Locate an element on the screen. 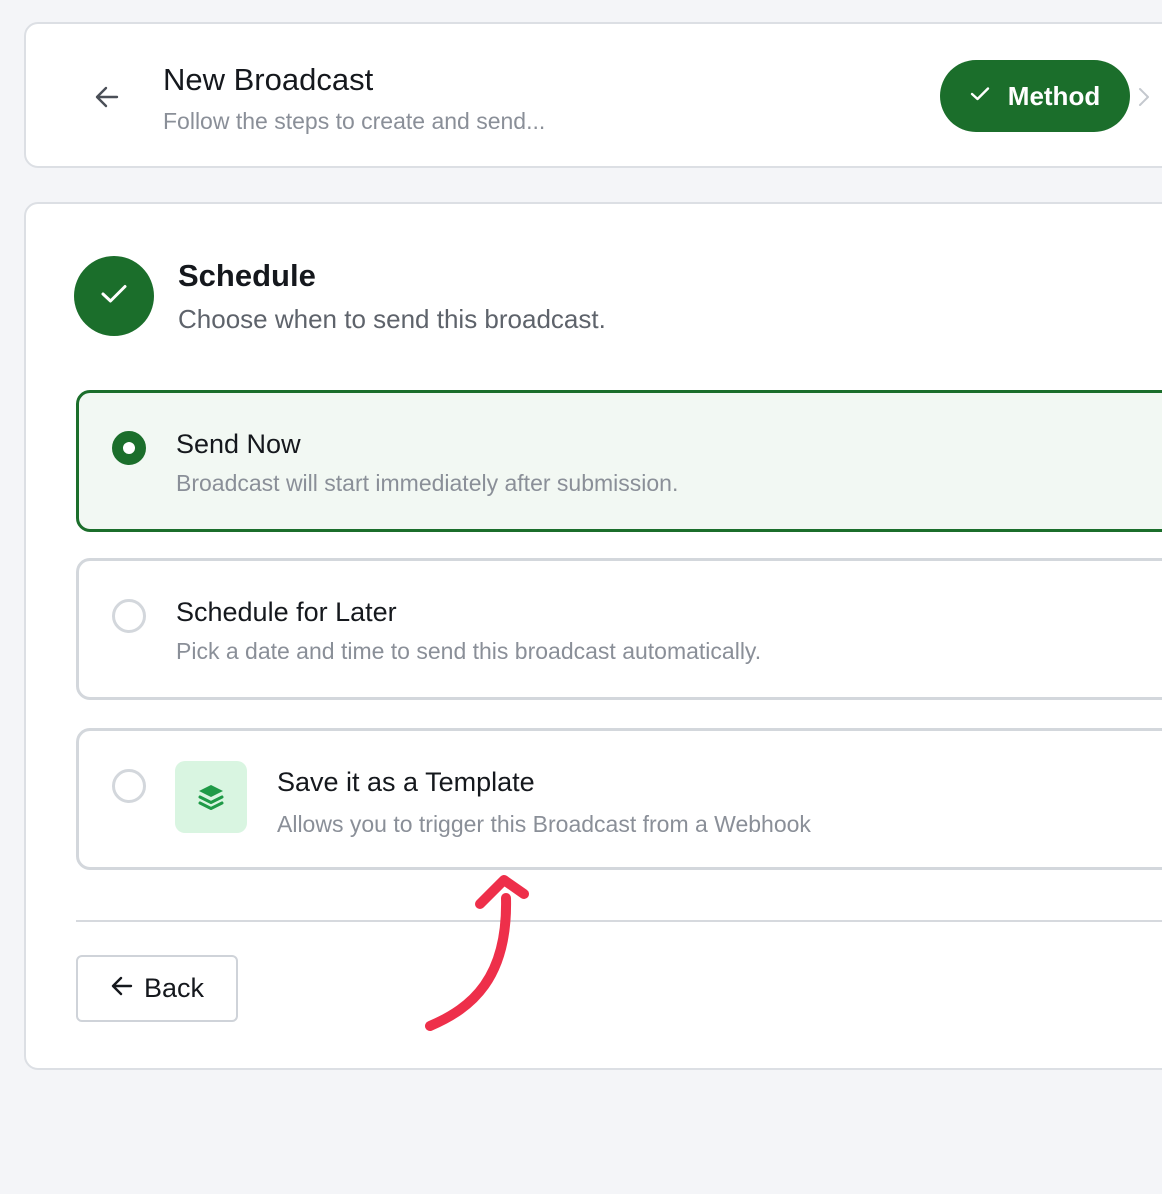 The width and height of the screenshot is (1162, 1194). option-title: Schedule for Later is located at coordinates (286, 612).